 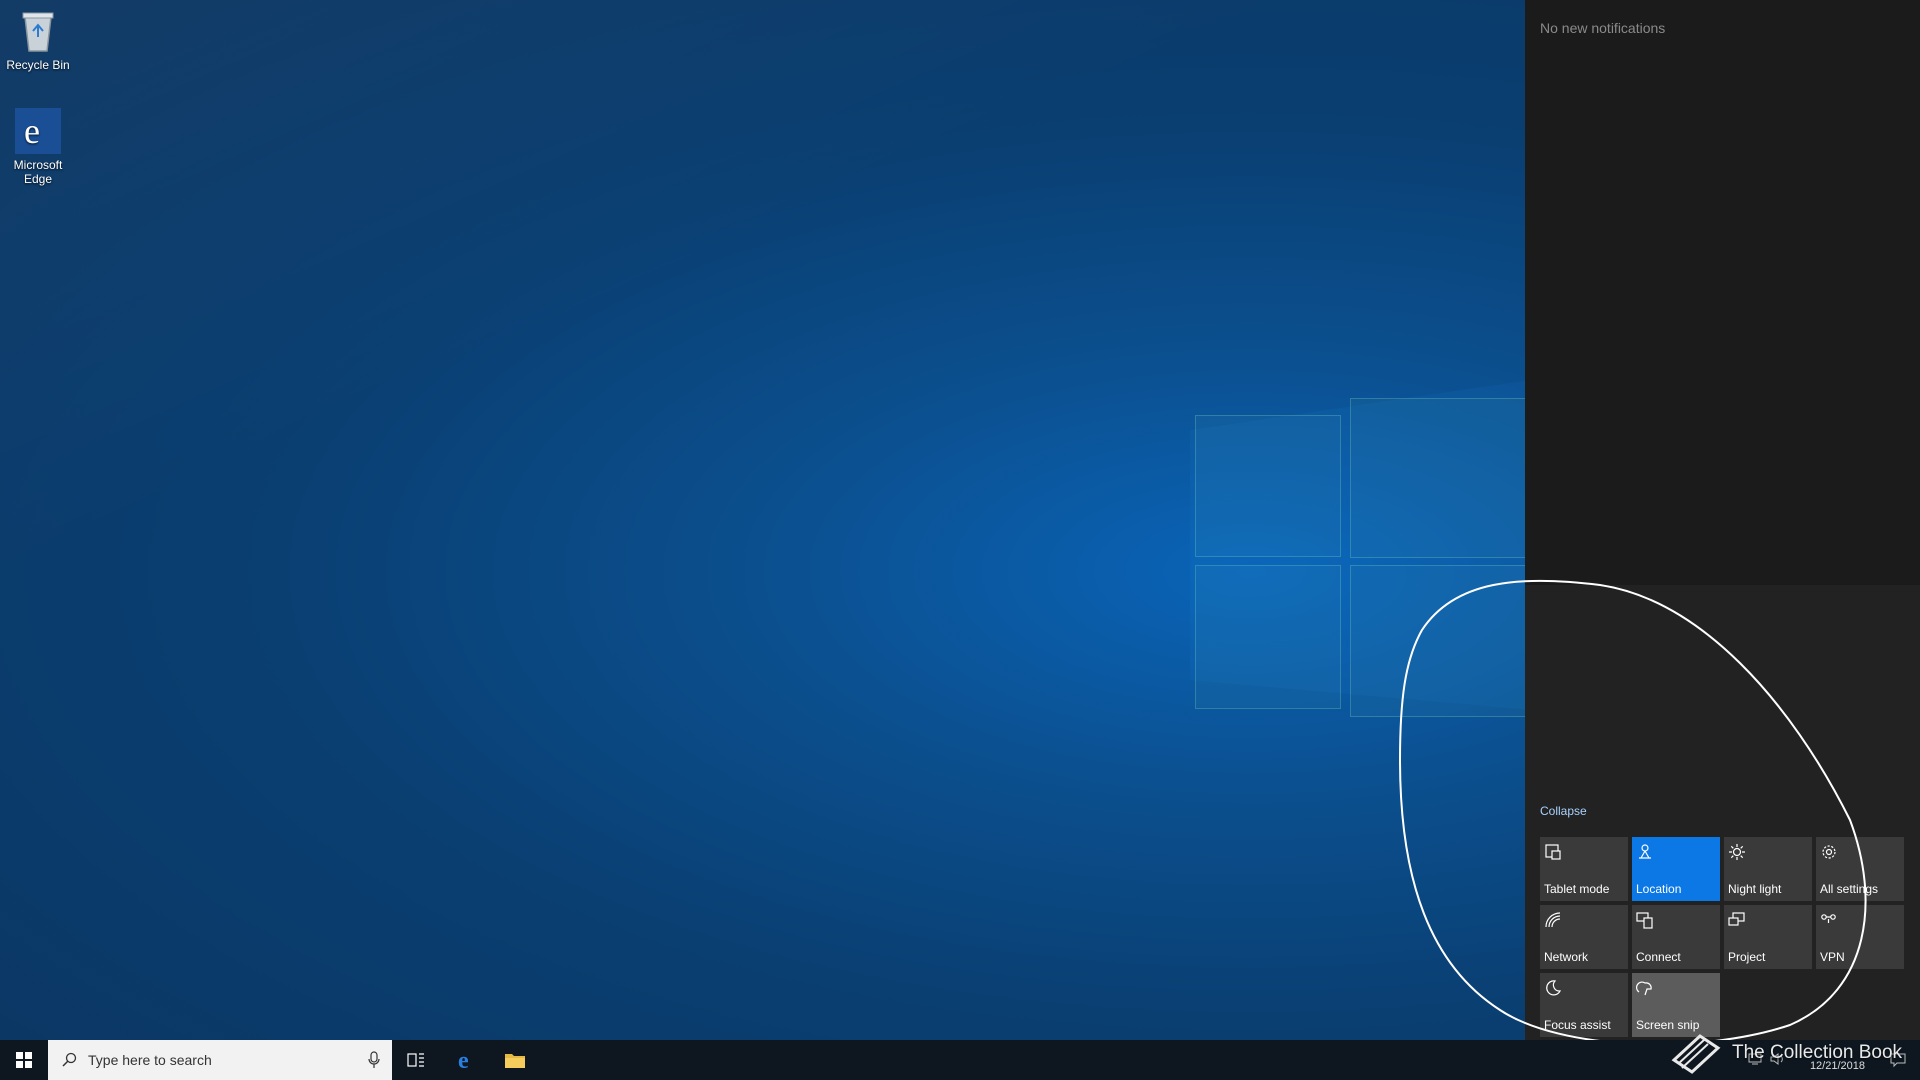 I want to click on tile-label: Project, so click(x=1747, y=957).